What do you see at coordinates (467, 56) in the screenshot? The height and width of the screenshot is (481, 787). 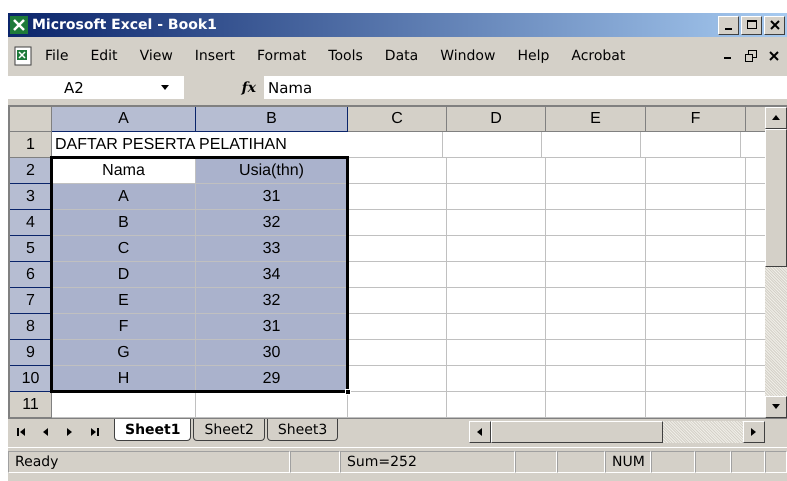 I see `menu-item: Window` at bounding box center [467, 56].